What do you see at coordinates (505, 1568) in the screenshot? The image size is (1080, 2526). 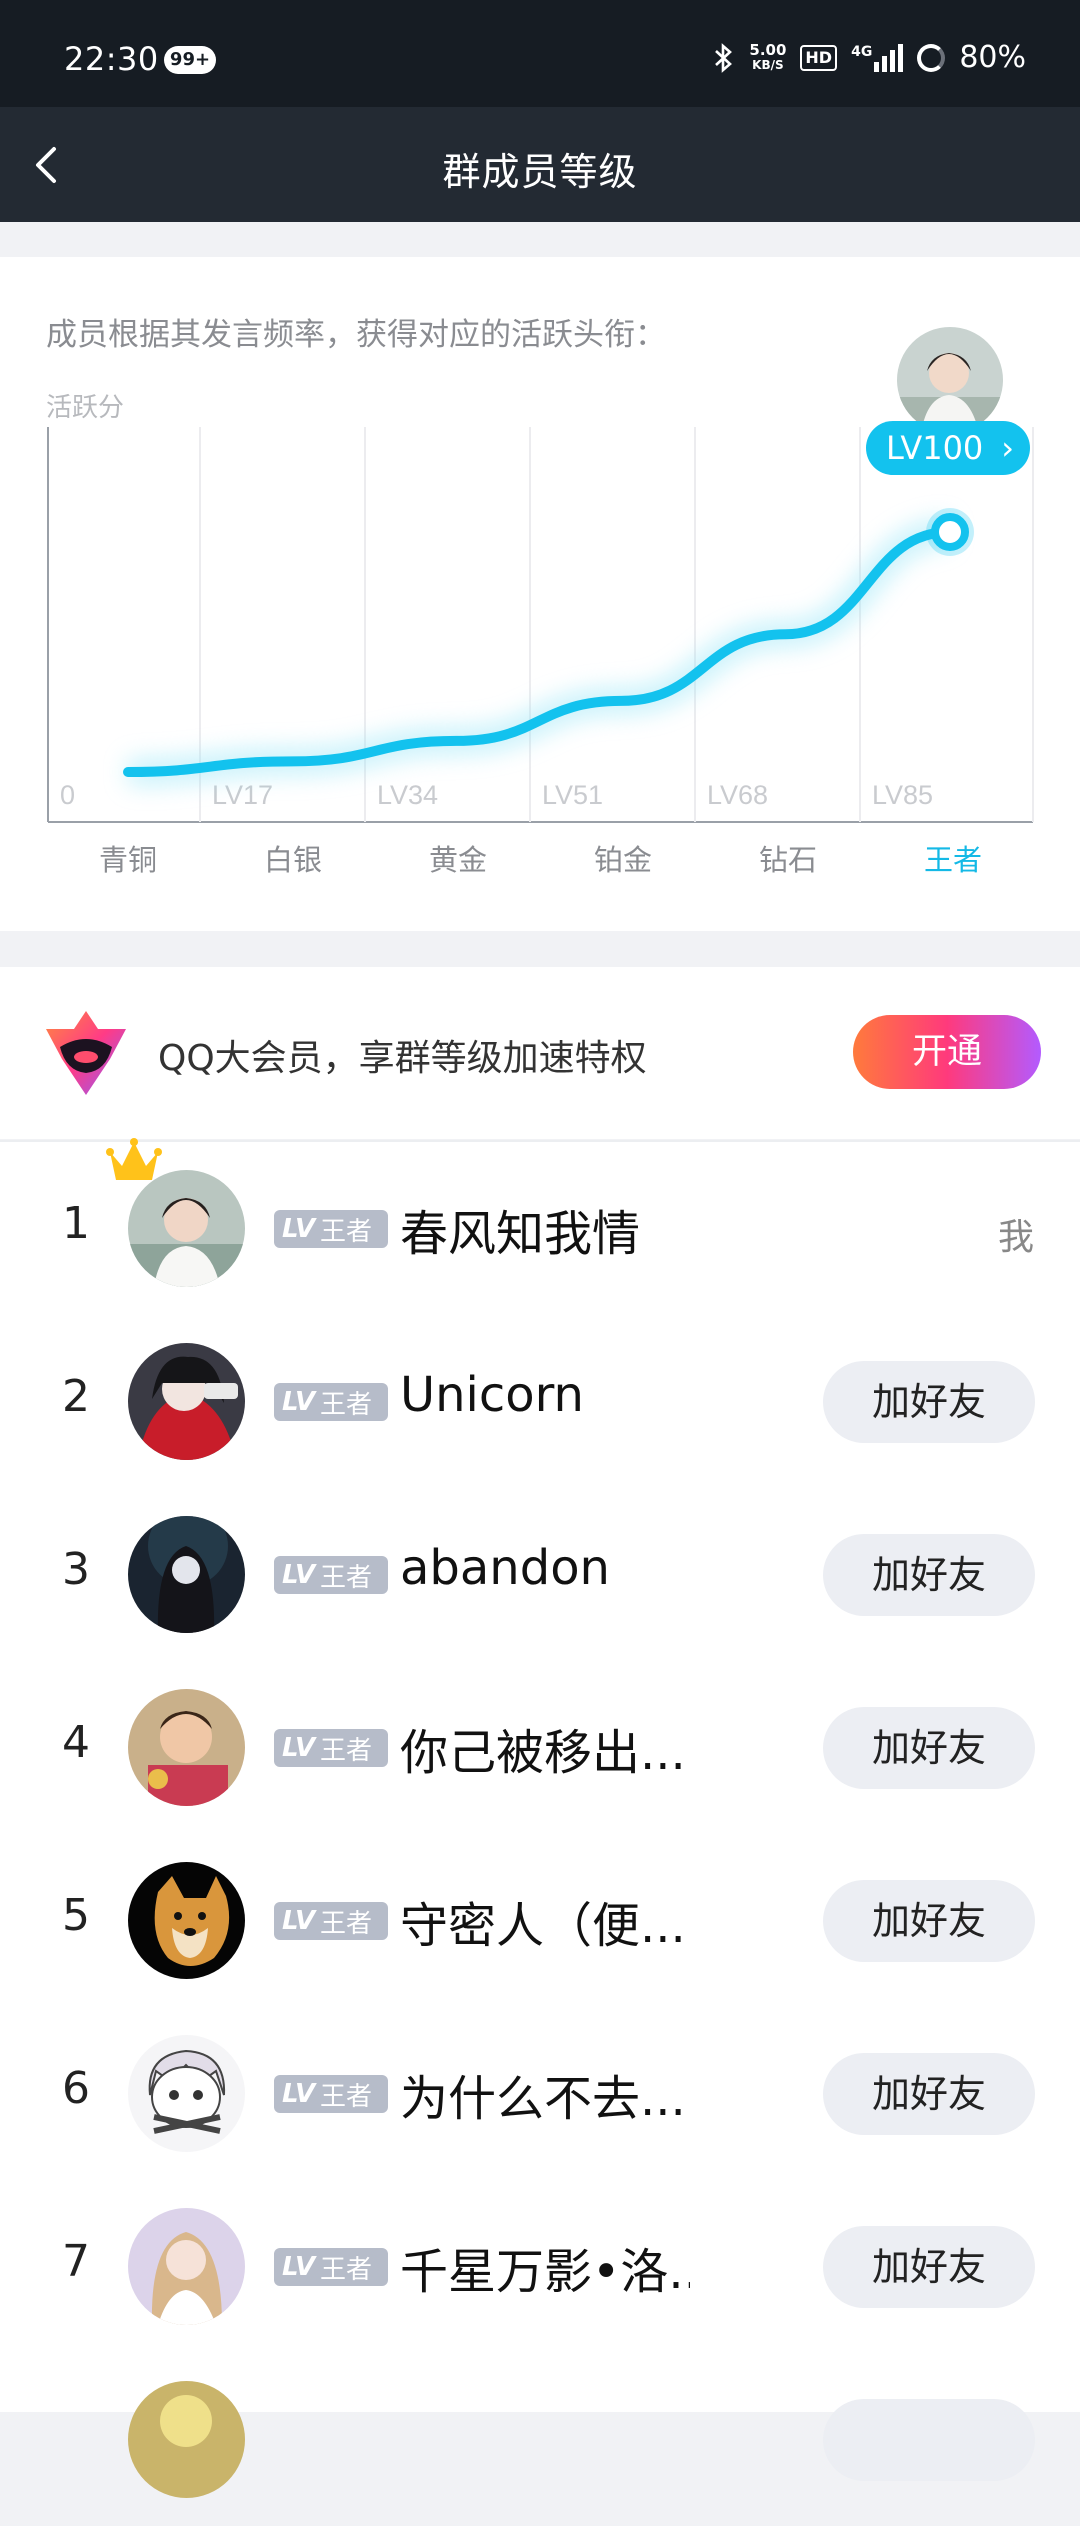 I see `member-name: abandon` at bounding box center [505, 1568].